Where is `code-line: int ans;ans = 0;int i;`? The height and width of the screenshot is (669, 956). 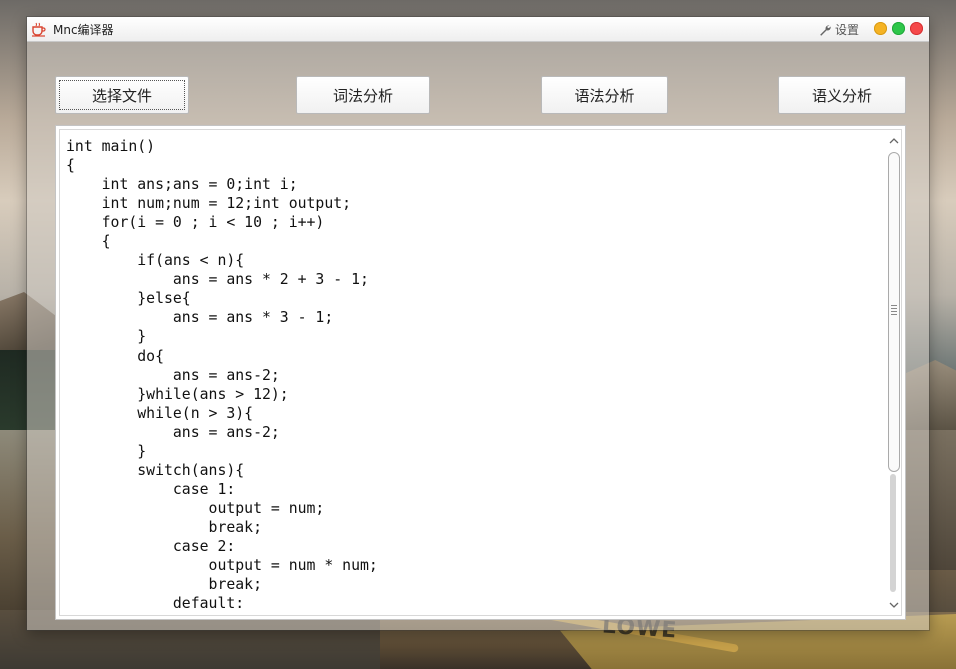 code-line: int ans;ans = 0;int i; is located at coordinates (182, 185).